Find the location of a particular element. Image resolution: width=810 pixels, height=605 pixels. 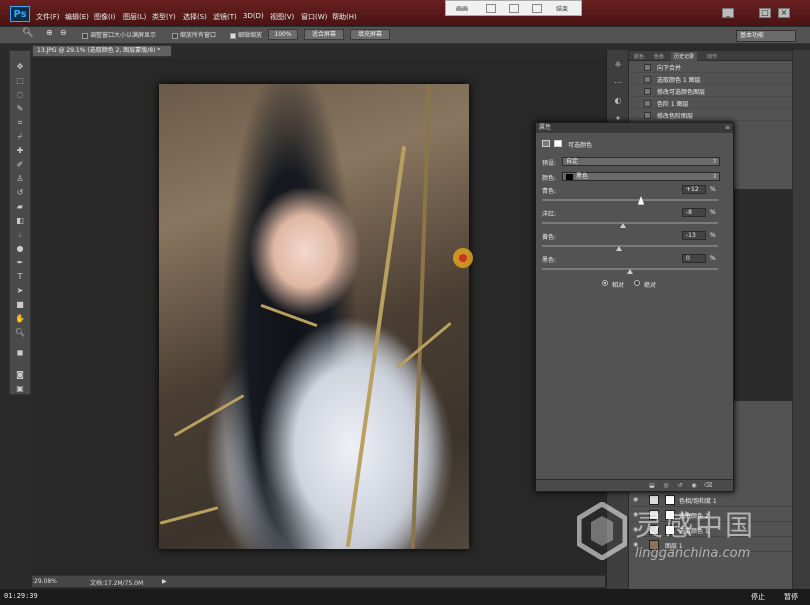

method-absolute-radio is located at coordinates (637, 283).